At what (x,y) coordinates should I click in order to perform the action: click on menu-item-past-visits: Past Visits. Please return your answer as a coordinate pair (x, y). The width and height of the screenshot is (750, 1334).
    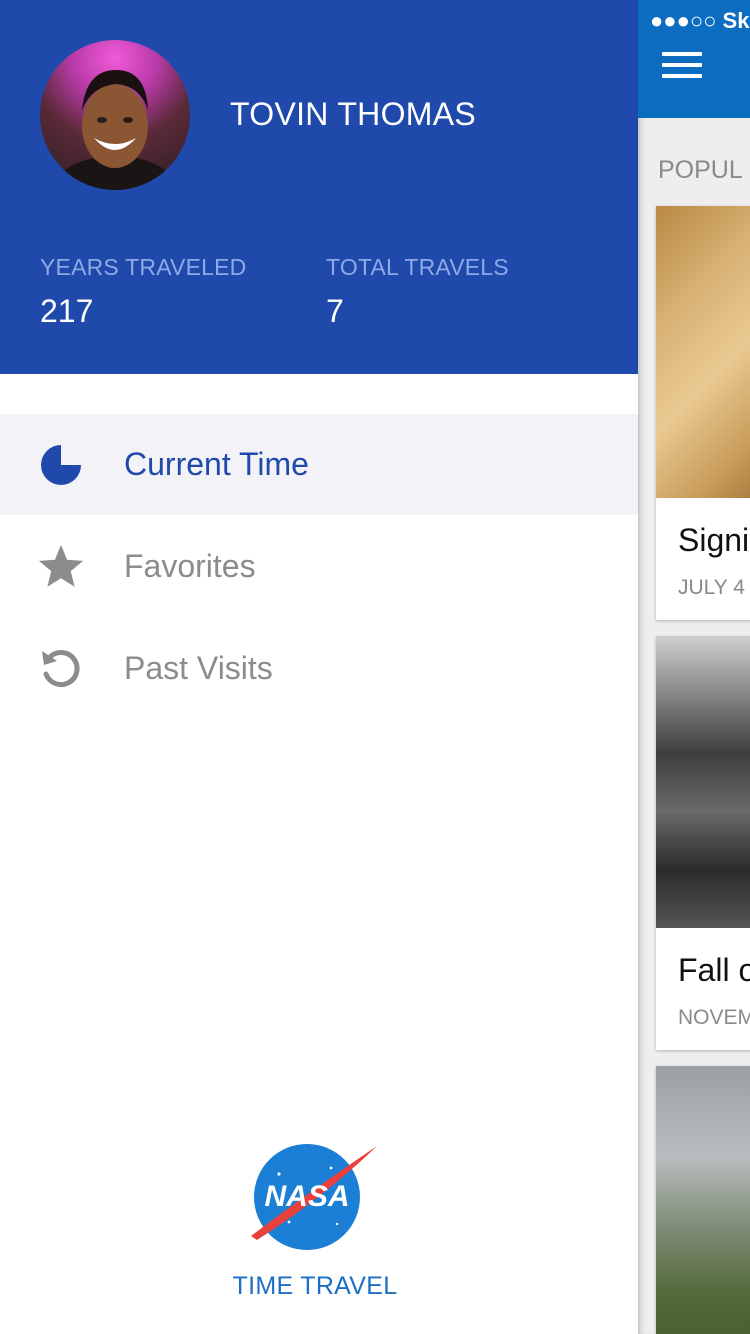
    Looking at the image, I should click on (319, 668).